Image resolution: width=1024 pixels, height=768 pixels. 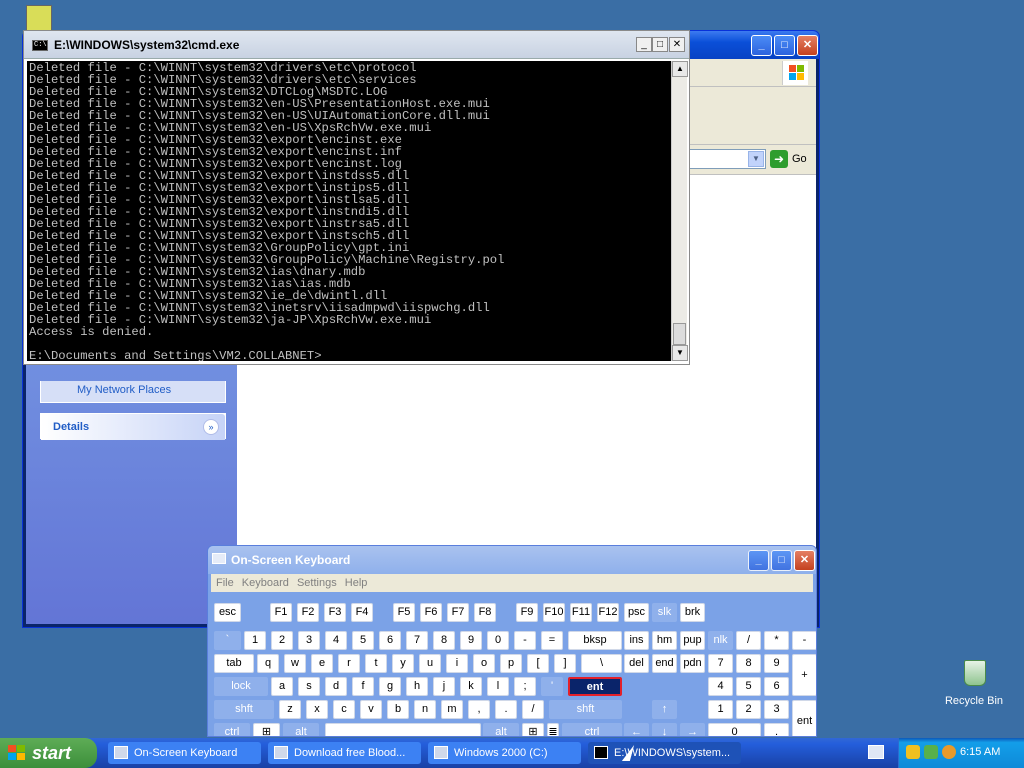 What do you see at coordinates (876, 752) in the screenshot?
I see `taskbar-keyboard-icon` at bounding box center [876, 752].